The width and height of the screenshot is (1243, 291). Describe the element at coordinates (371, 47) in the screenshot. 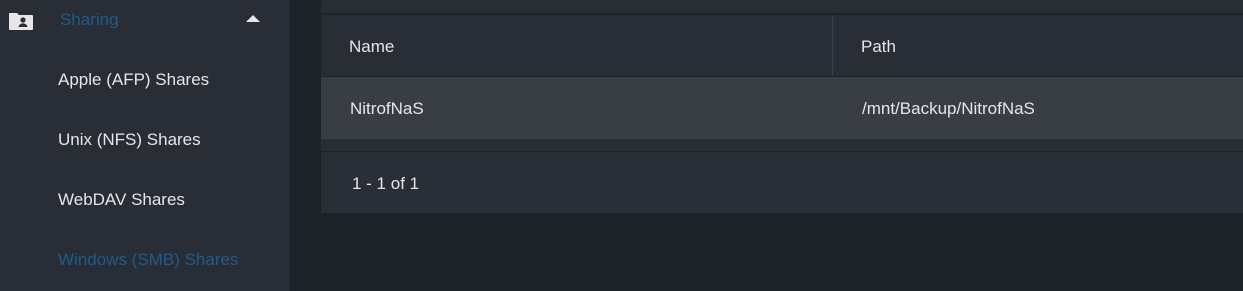

I see `column-header-name: Name` at that location.